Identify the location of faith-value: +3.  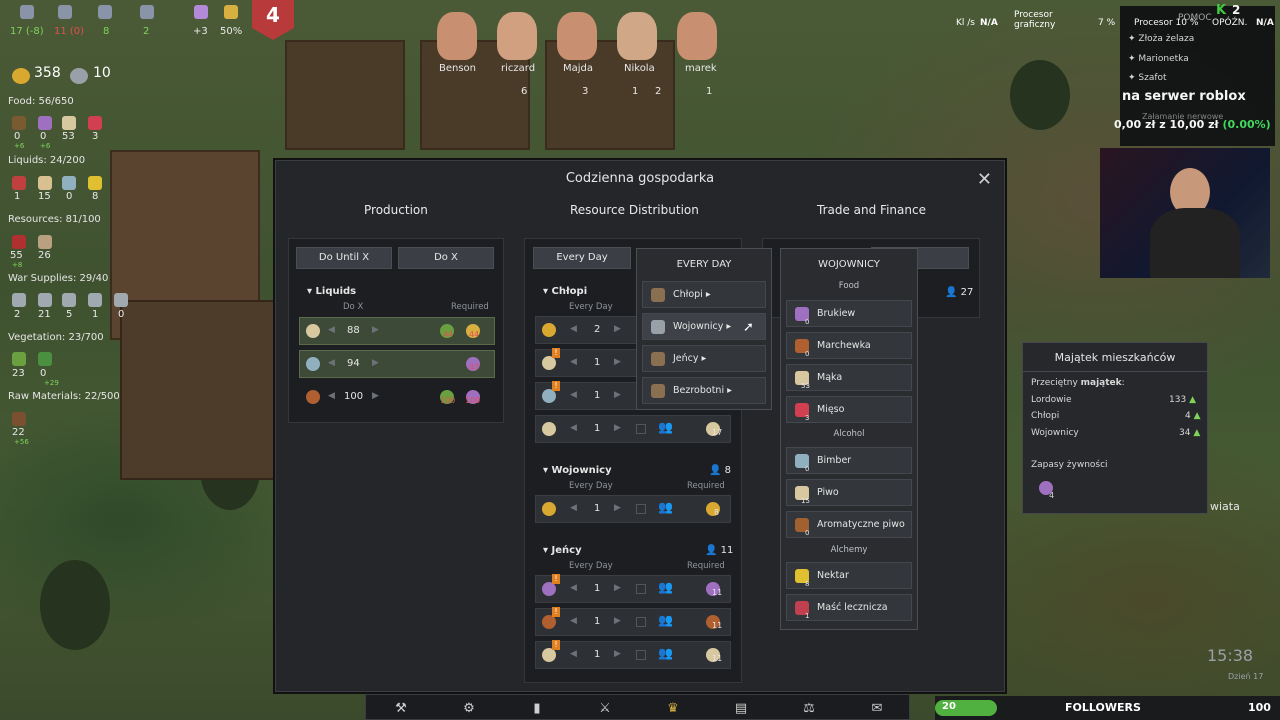
(200, 31).